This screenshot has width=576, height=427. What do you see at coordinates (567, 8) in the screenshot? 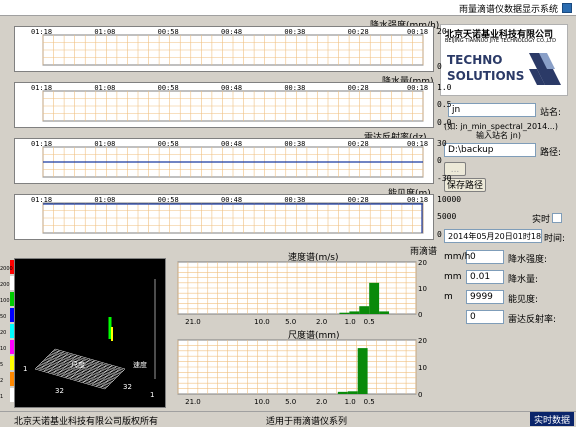
I see `app-icon` at bounding box center [567, 8].